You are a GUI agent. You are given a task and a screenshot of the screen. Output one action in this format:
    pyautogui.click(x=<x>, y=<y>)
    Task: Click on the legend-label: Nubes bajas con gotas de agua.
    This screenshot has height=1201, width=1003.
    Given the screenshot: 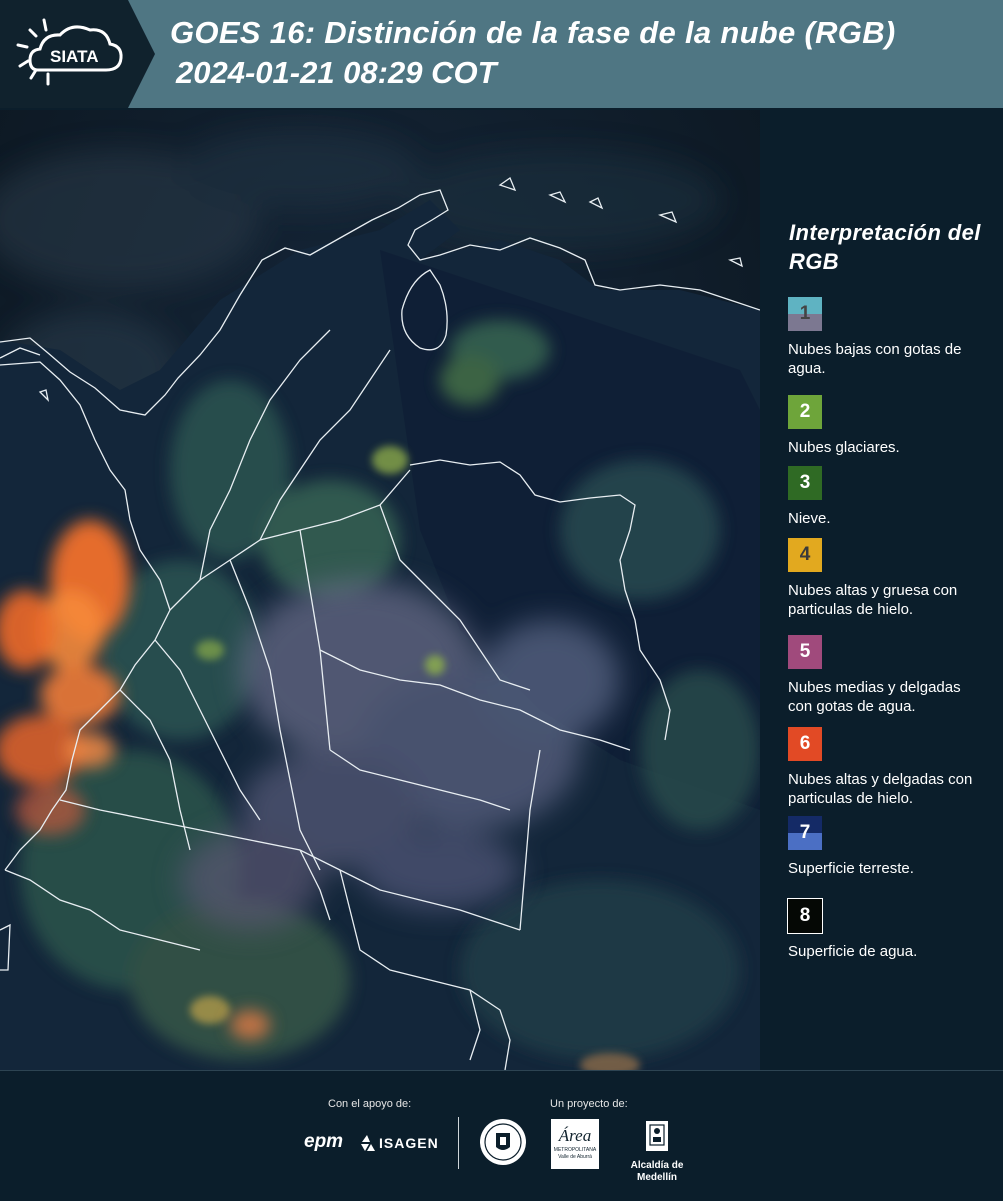 What is the action you would take?
    pyautogui.click(x=875, y=359)
    